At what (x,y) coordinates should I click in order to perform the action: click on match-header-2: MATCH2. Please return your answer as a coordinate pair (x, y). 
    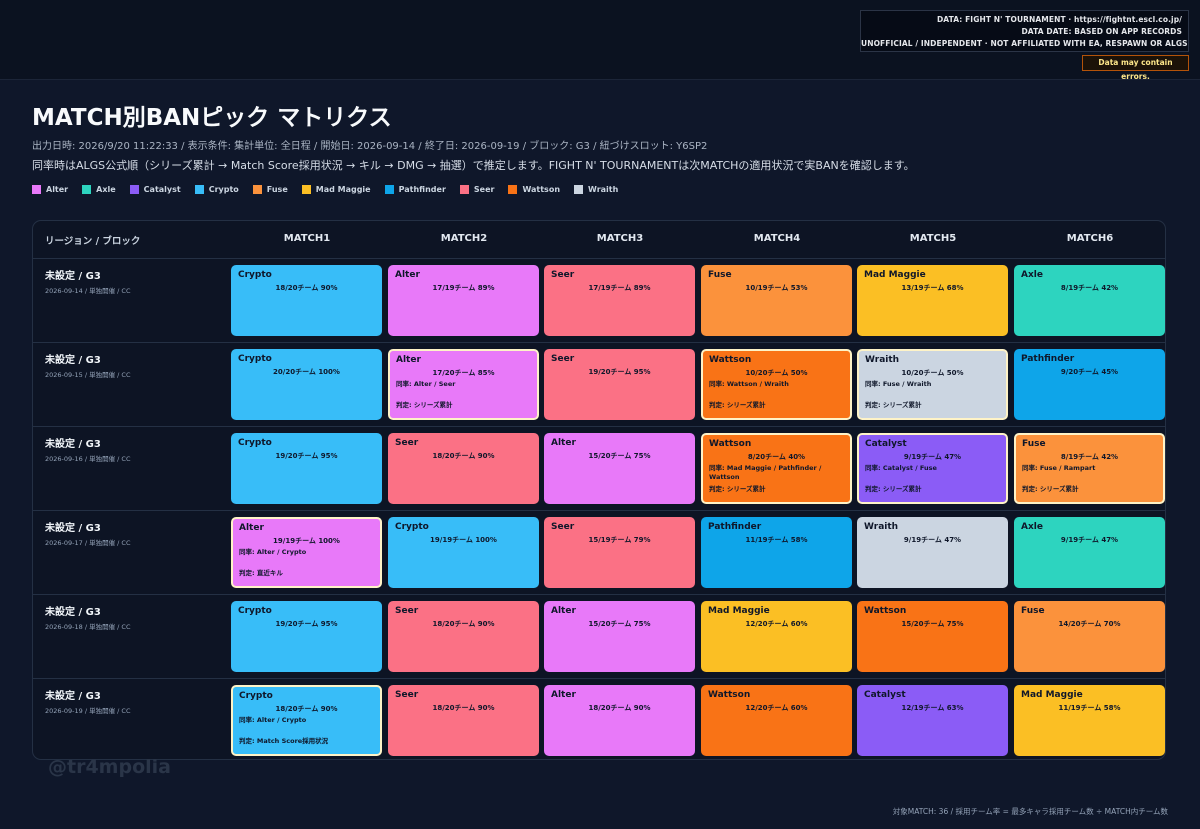
    Looking at the image, I should click on (464, 238).